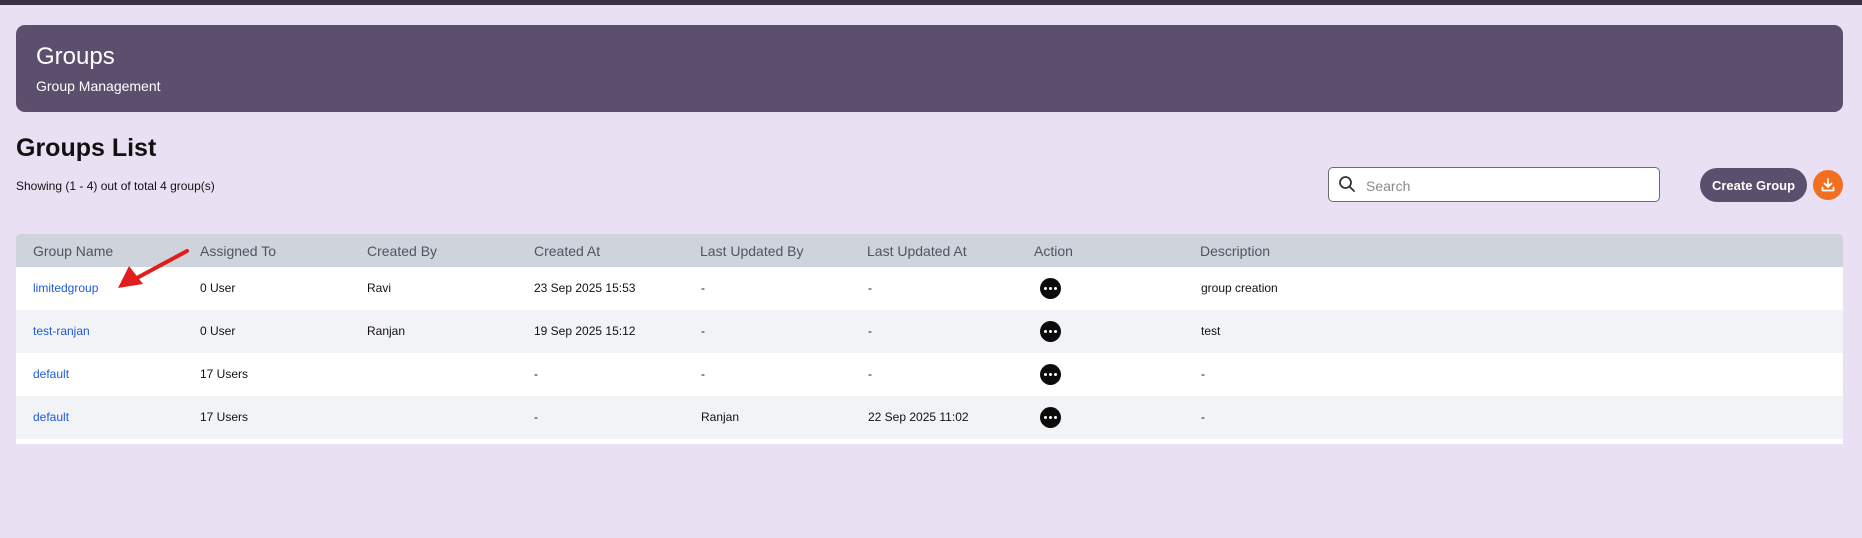 The image size is (1862, 538). What do you see at coordinates (918, 417) in the screenshot?
I see `last-updated-at-cell: 22 Sep 2025 11:02` at bounding box center [918, 417].